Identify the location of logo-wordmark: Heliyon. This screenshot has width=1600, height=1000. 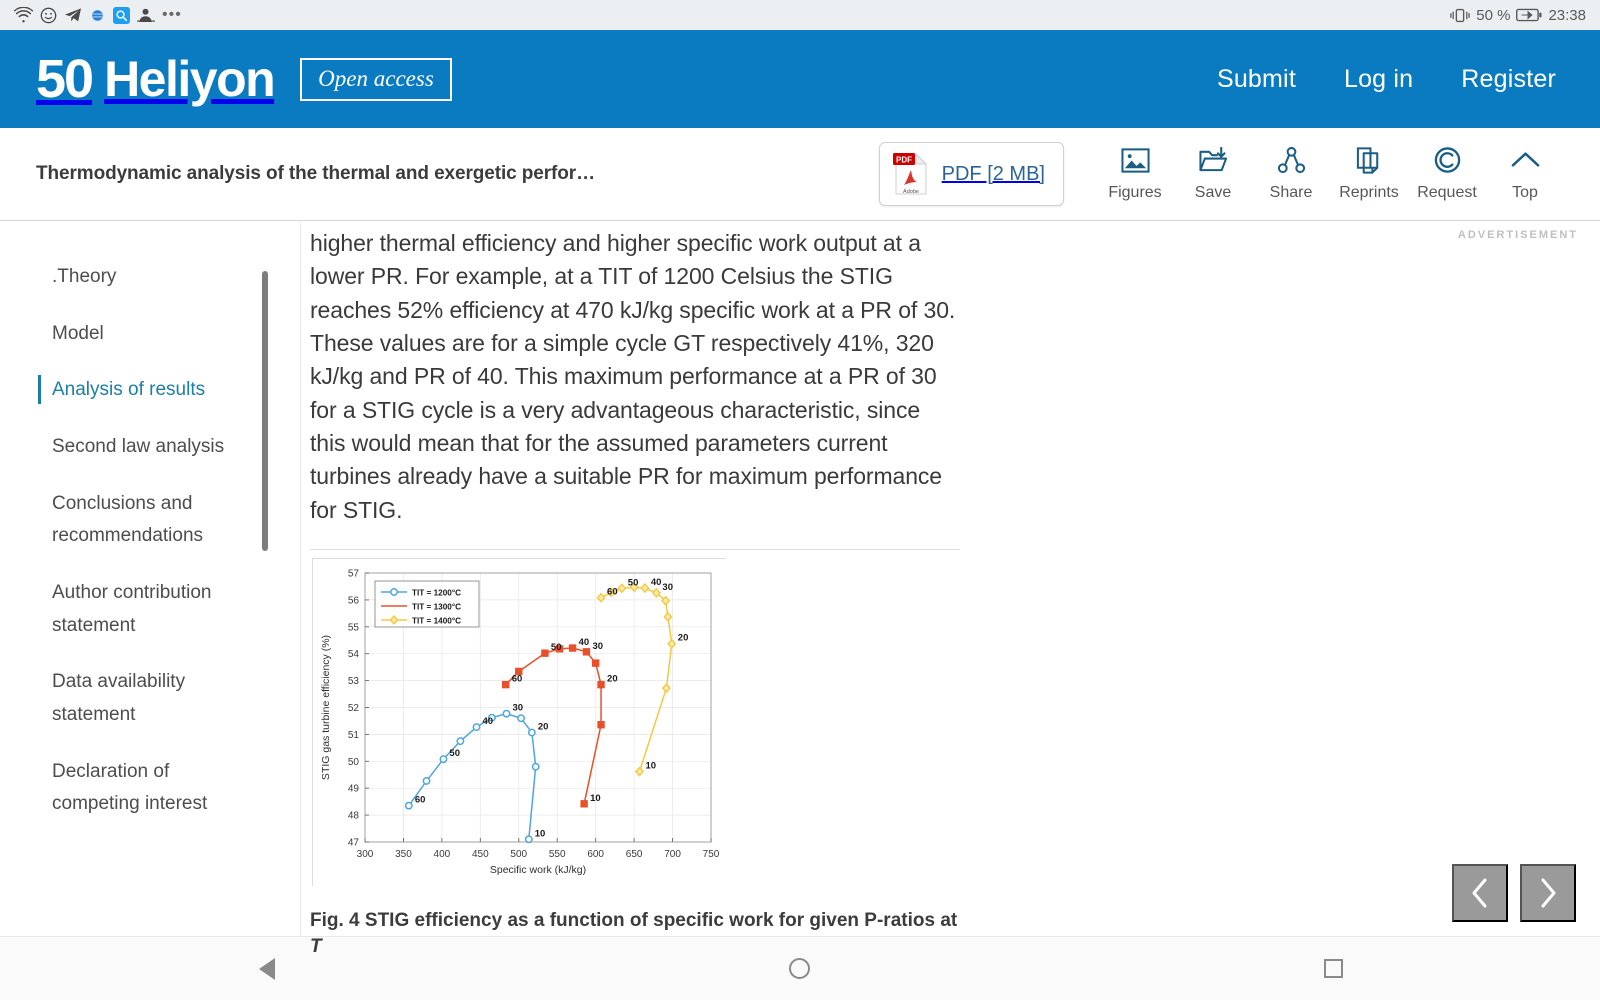
(190, 79).